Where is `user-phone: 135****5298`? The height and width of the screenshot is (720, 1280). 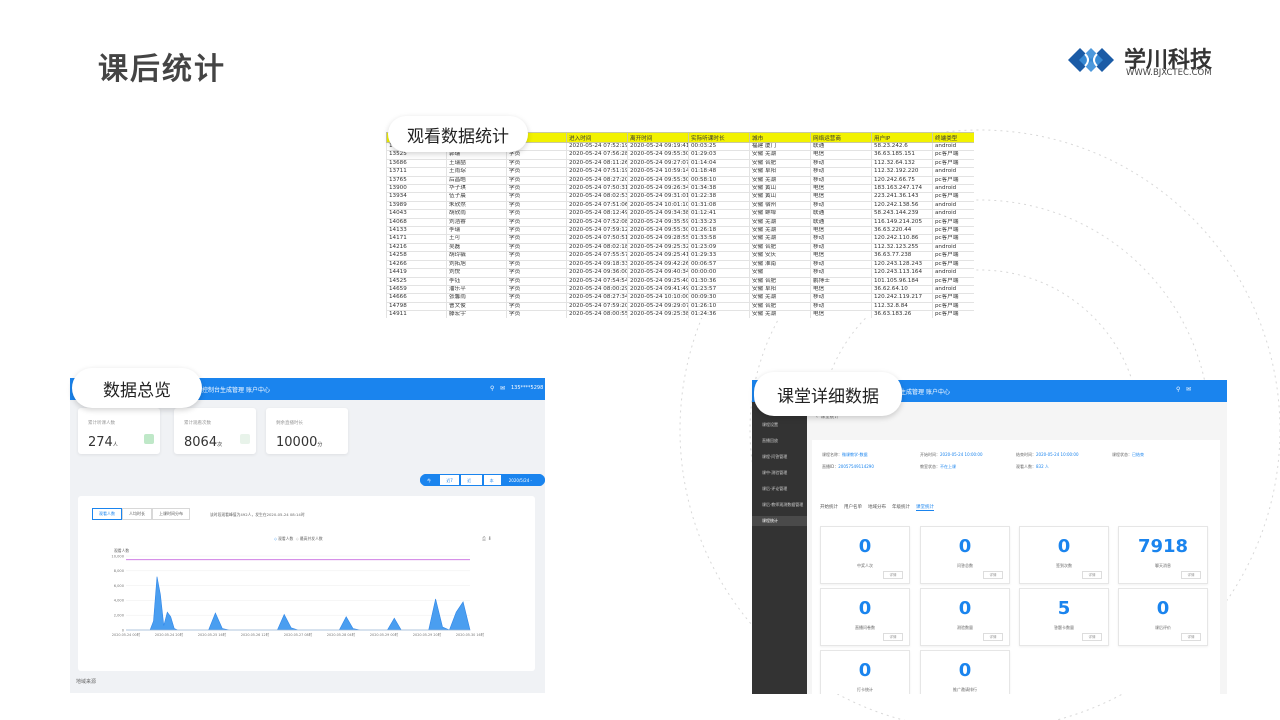 user-phone: 135****5298 is located at coordinates (527, 388).